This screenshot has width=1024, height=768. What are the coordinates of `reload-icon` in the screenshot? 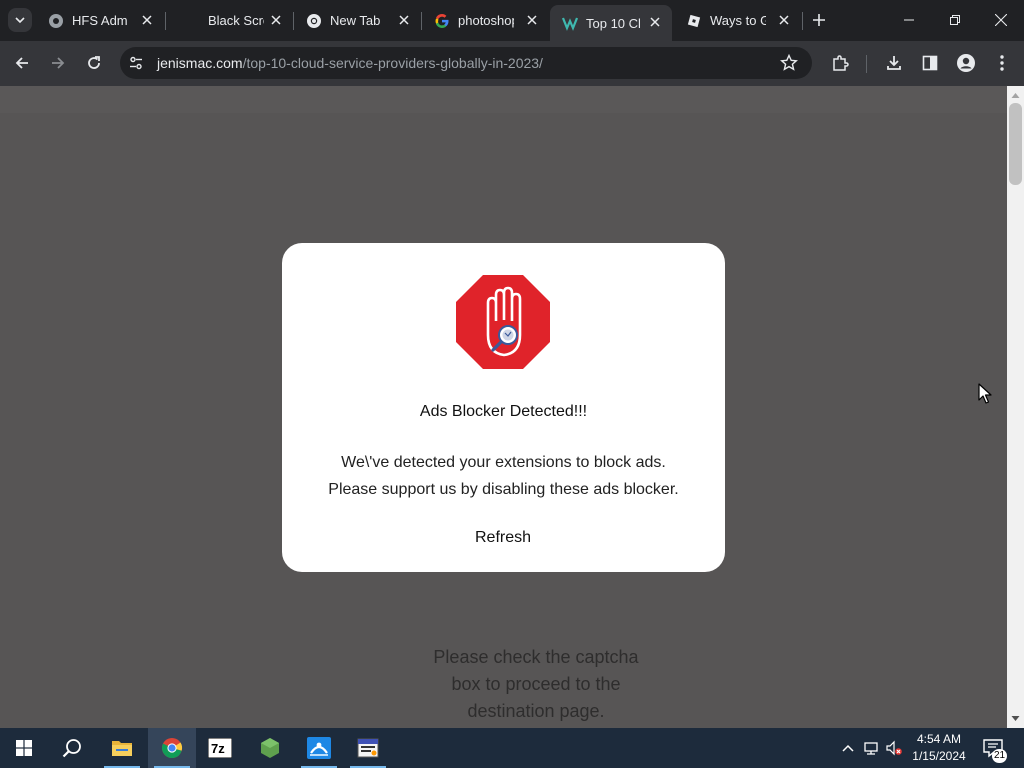 It's located at (94, 62).